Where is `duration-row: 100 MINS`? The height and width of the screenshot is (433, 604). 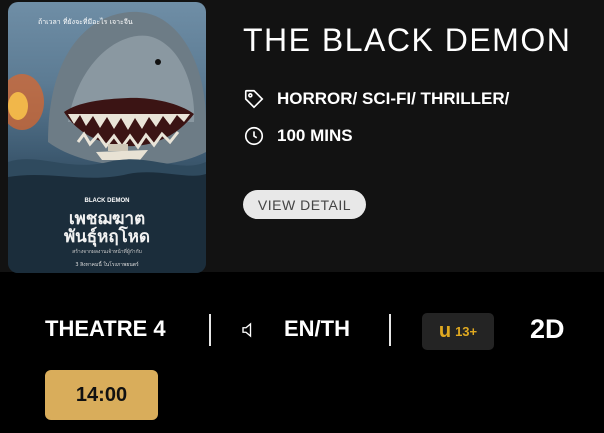 duration-row: 100 MINS is located at coordinates (298, 136).